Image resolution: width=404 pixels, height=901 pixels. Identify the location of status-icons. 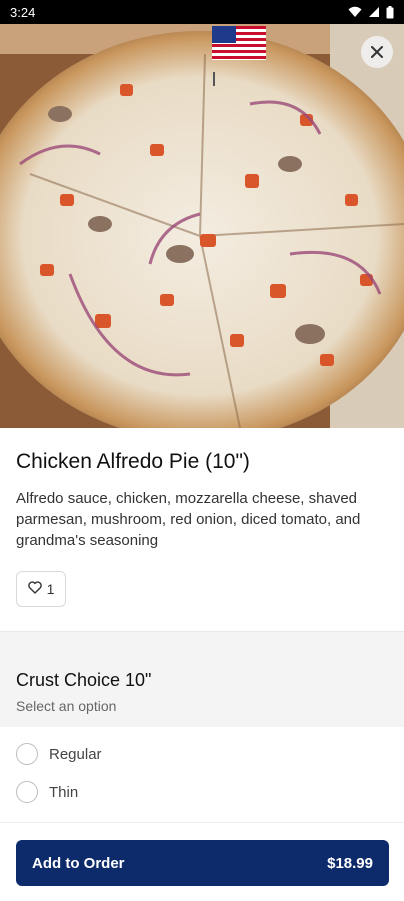
(371, 12).